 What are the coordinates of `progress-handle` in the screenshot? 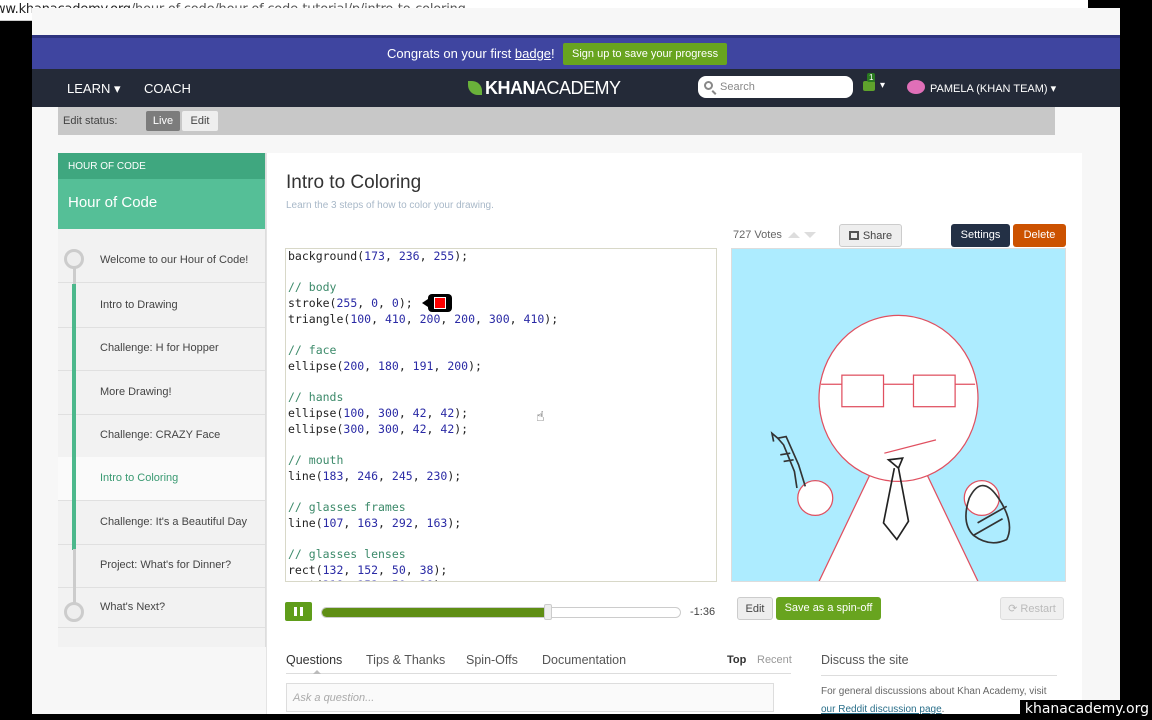 It's located at (547, 612).